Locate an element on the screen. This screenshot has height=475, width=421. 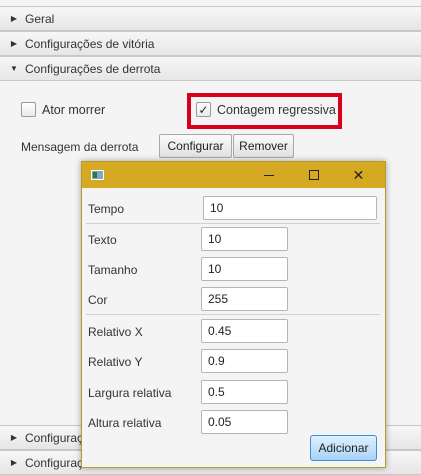
tamanho-field is located at coordinates (244, 269).